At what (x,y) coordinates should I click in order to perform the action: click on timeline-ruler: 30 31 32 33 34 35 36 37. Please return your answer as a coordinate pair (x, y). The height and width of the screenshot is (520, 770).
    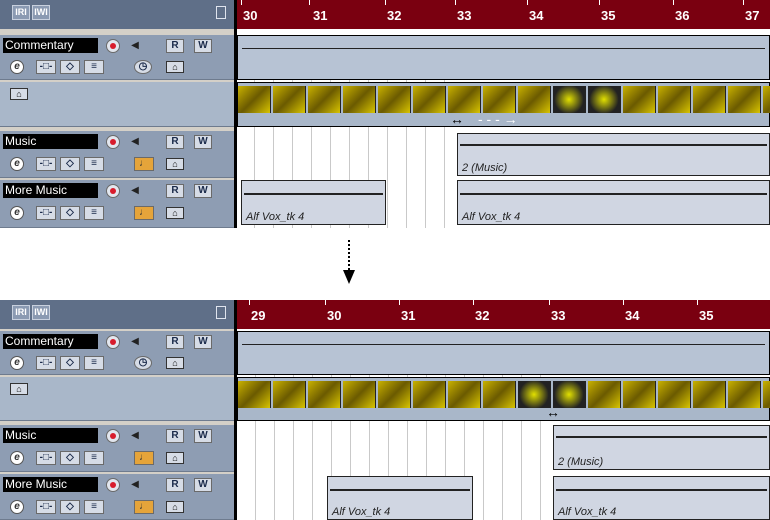
    Looking at the image, I should click on (503, 14).